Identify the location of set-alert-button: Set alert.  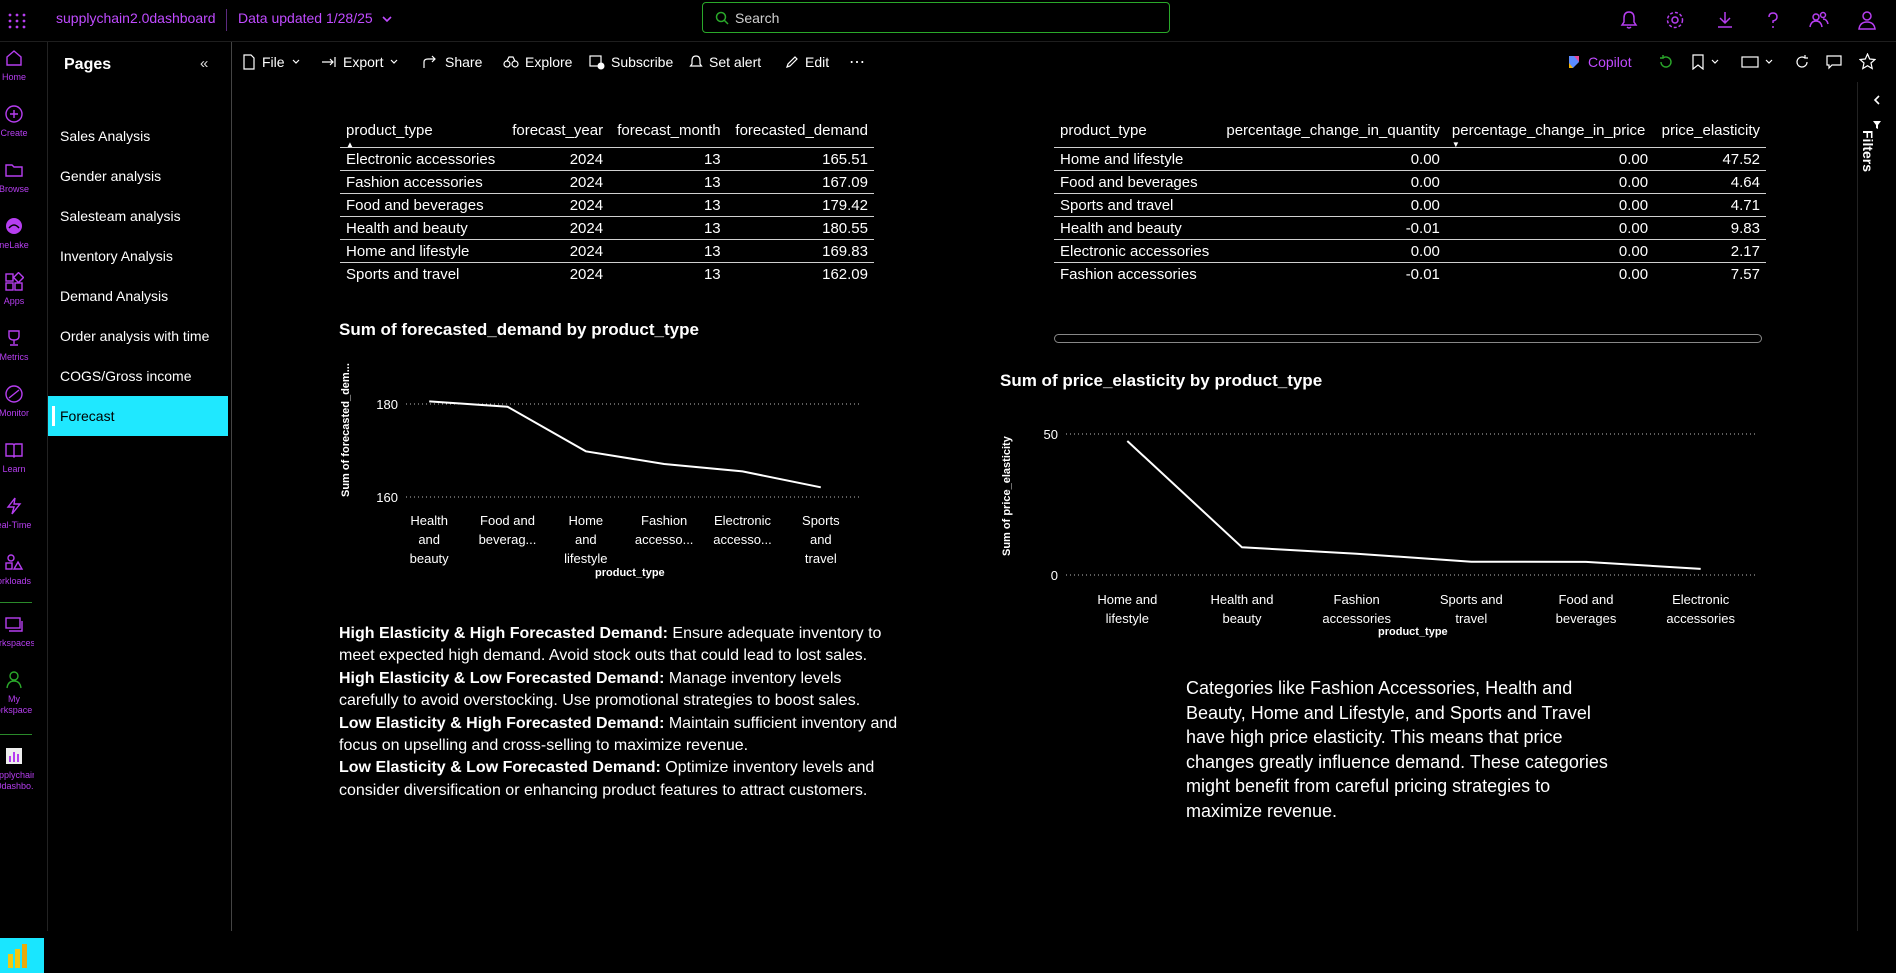
(725, 62).